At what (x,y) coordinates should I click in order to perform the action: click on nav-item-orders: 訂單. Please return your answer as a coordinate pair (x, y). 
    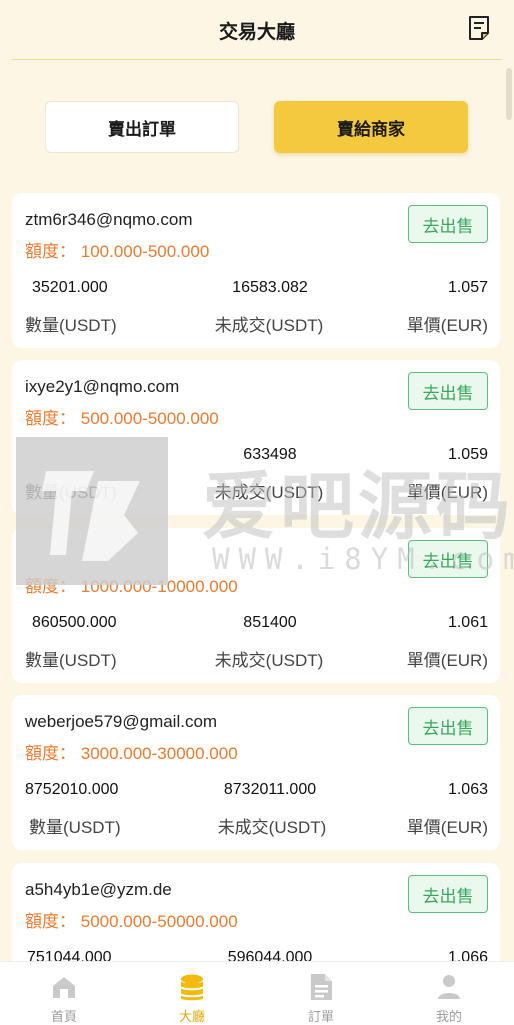
    Looking at the image, I should click on (321, 993).